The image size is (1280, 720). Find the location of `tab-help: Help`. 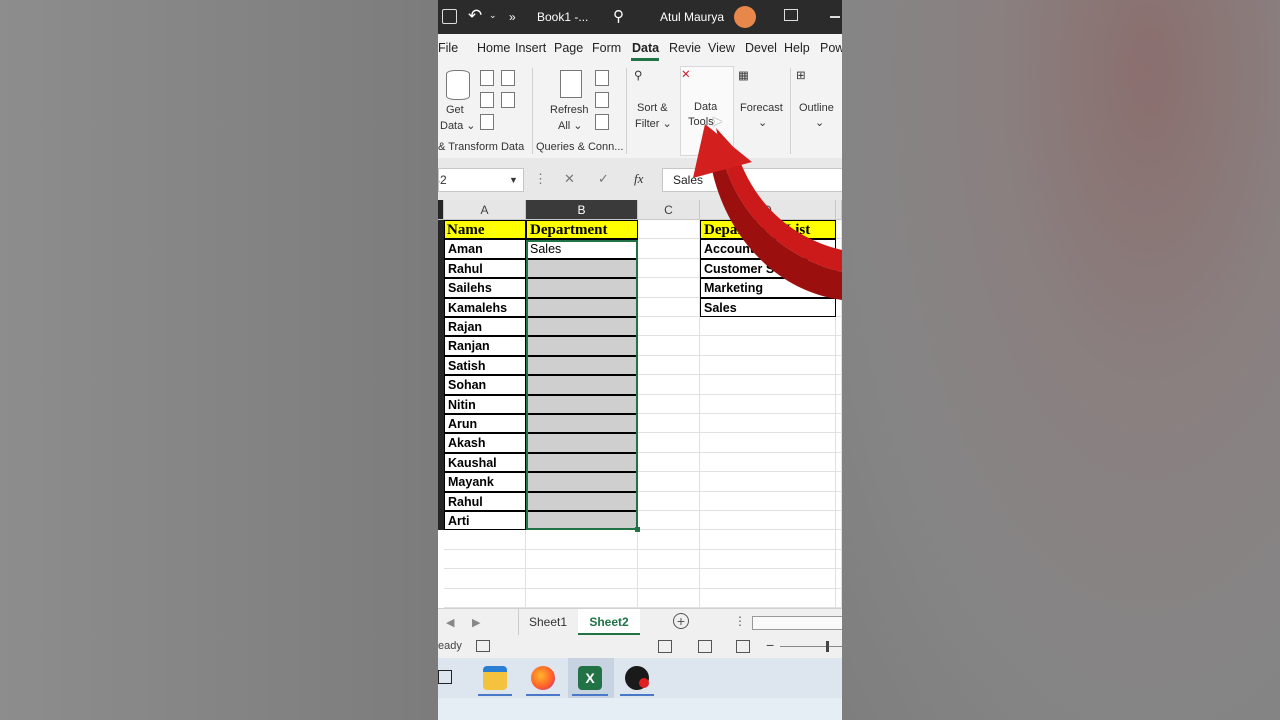

tab-help: Help is located at coordinates (797, 48).